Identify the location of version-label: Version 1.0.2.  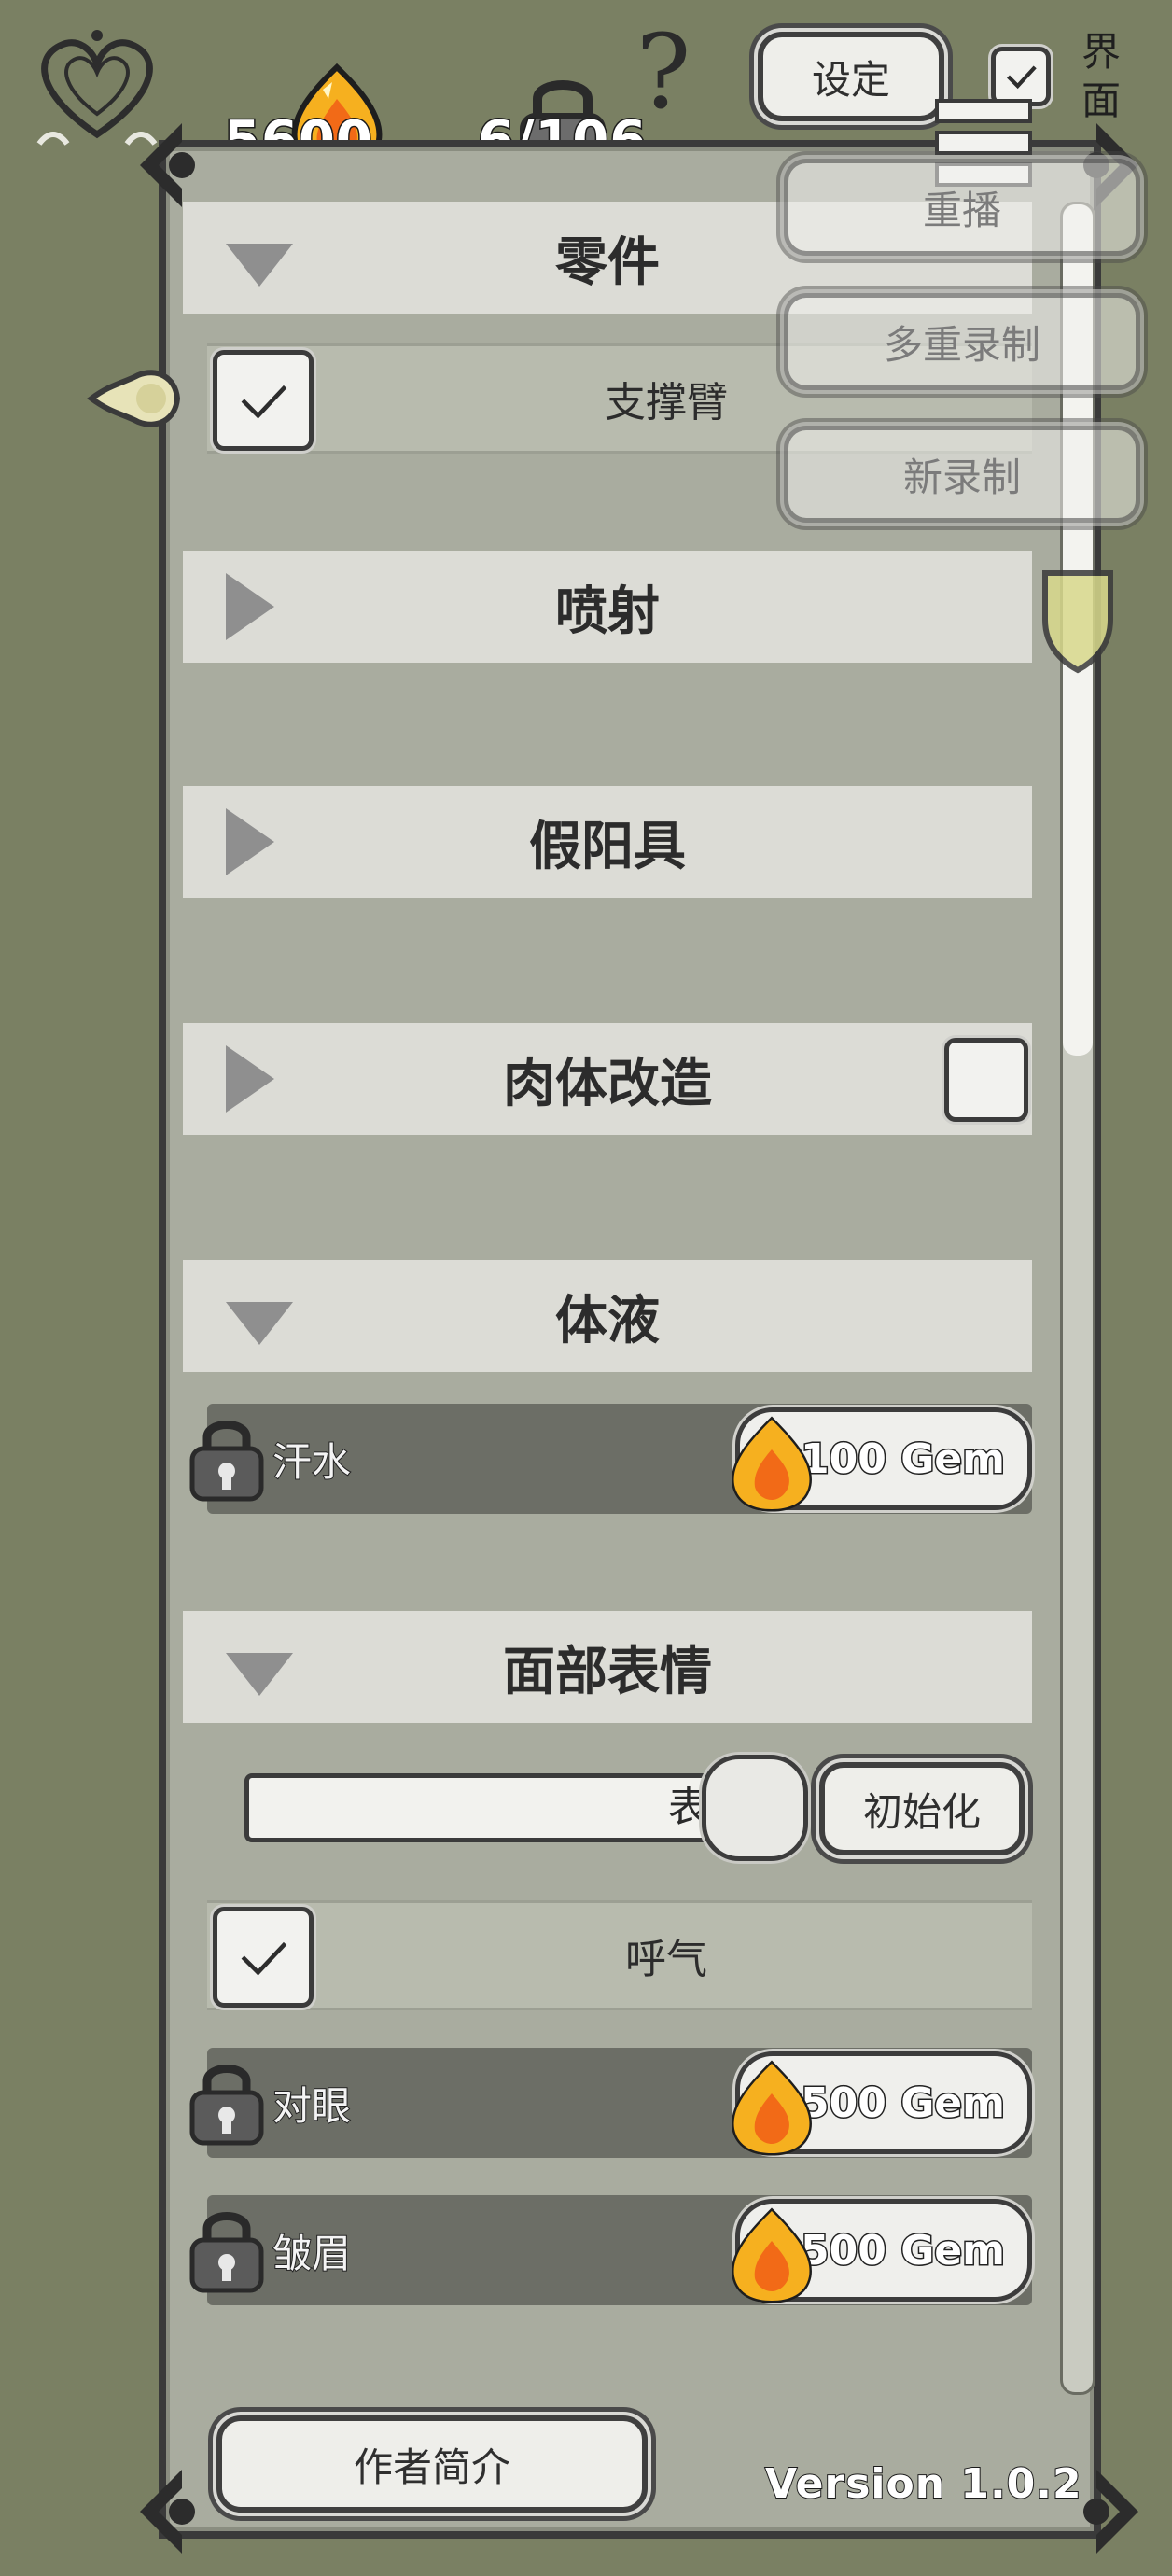
(923, 2484).